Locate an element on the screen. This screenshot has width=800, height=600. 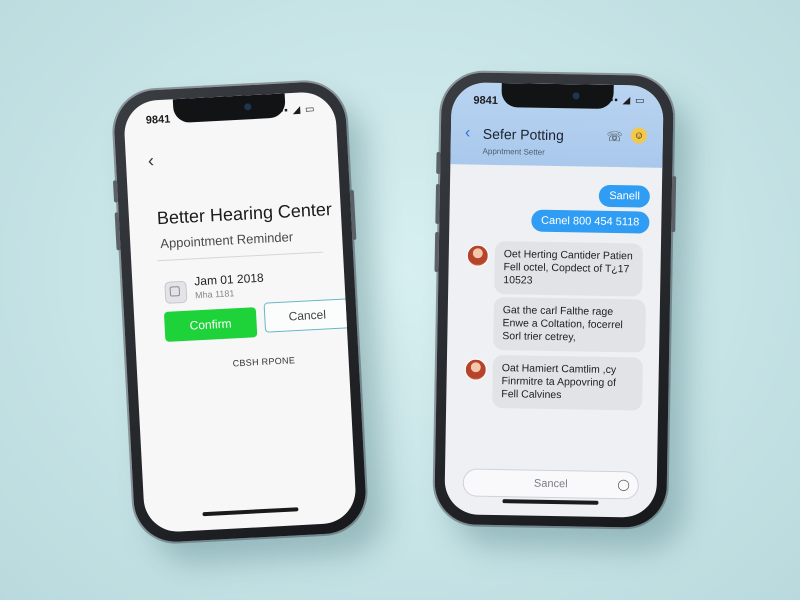
appointment-detail: Mha 1181 is located at coordinates (214, 294).